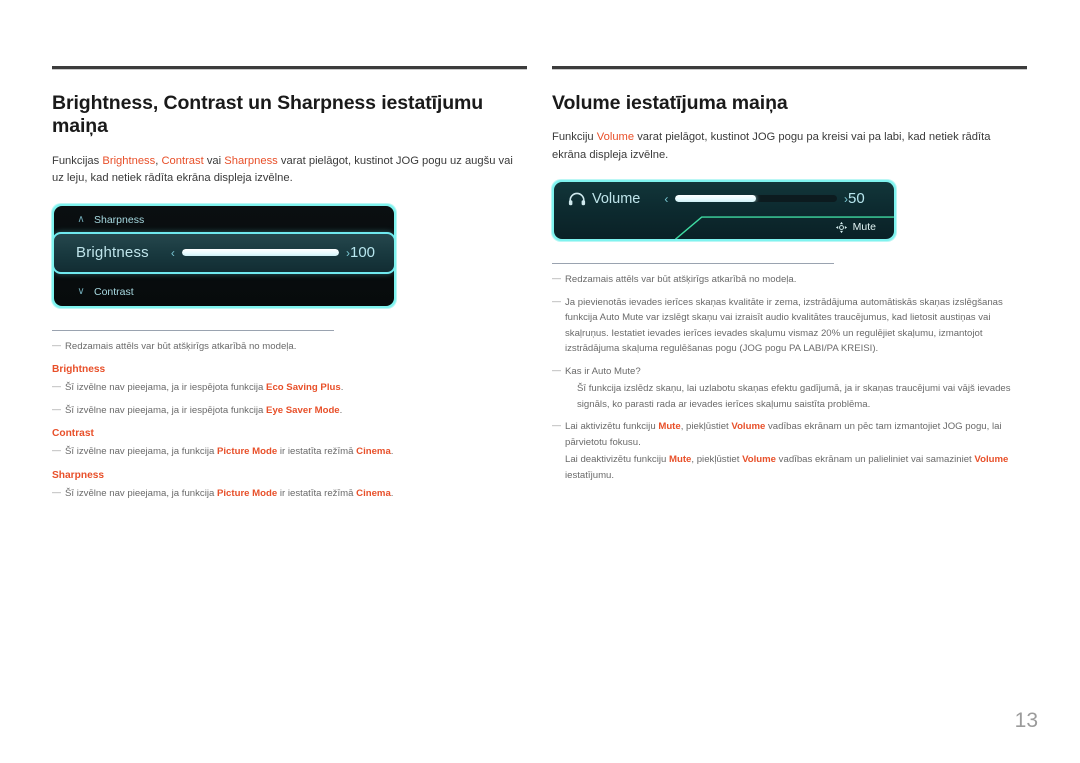 This screenshot has width=1080, height=763. What do you see at coordinates (841, 227) in the screenshot?
I see `jog-button-icon` at bounding box center [841, 227].